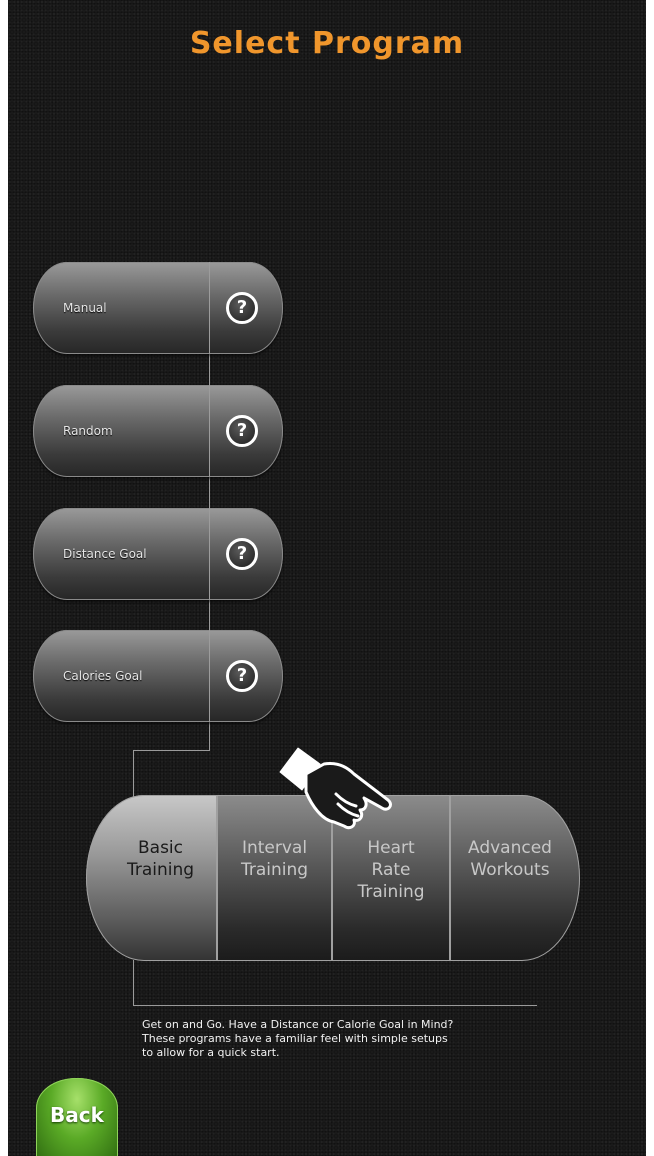  I want to click on program-item-random: Random ?, so click(158, 431).